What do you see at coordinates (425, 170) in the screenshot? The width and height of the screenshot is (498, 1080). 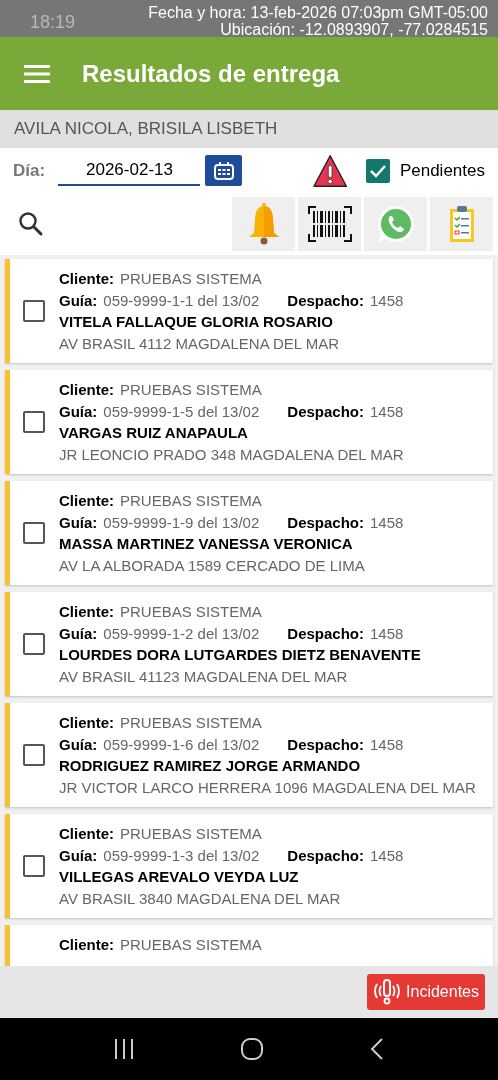 I see `pending-checkbox: Pendientes` at bounding box center [425, 170].